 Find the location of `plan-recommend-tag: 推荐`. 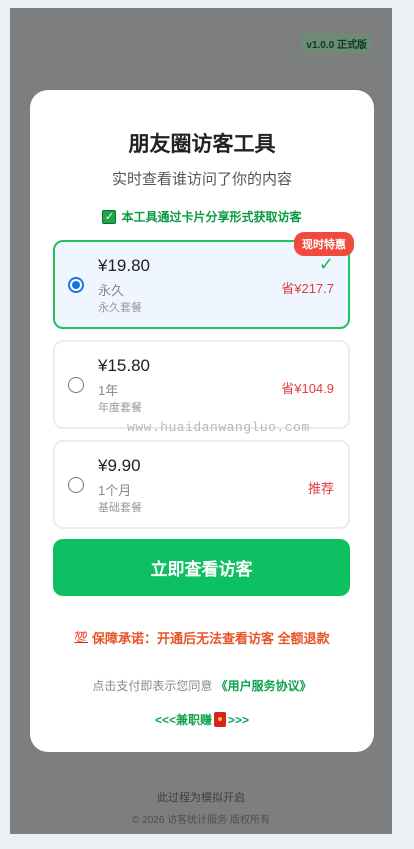

plan-recommend-tag: 推荐 is located at coordinates (320, 488).